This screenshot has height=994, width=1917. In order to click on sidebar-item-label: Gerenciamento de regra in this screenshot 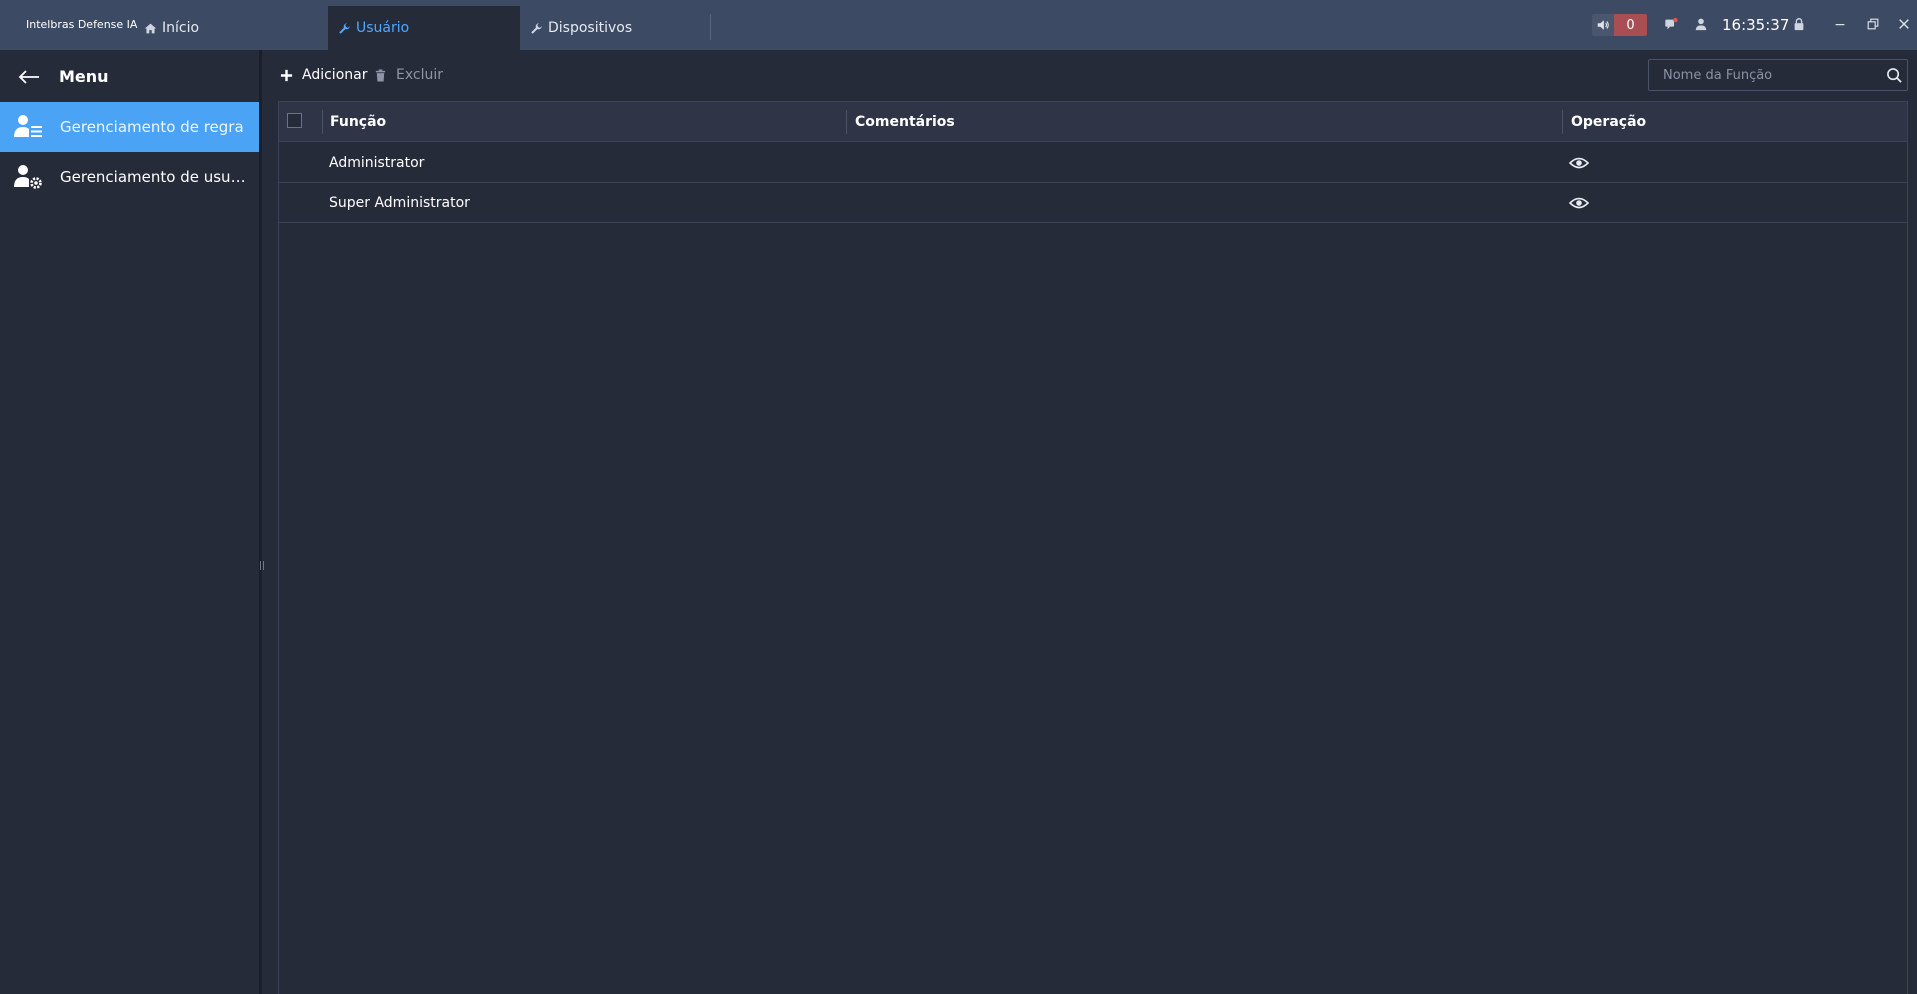, I will do `click(152, 127)`.